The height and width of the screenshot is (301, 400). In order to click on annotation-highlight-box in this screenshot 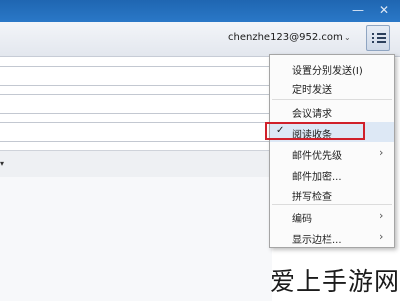, I will do `click(315, 131)`.